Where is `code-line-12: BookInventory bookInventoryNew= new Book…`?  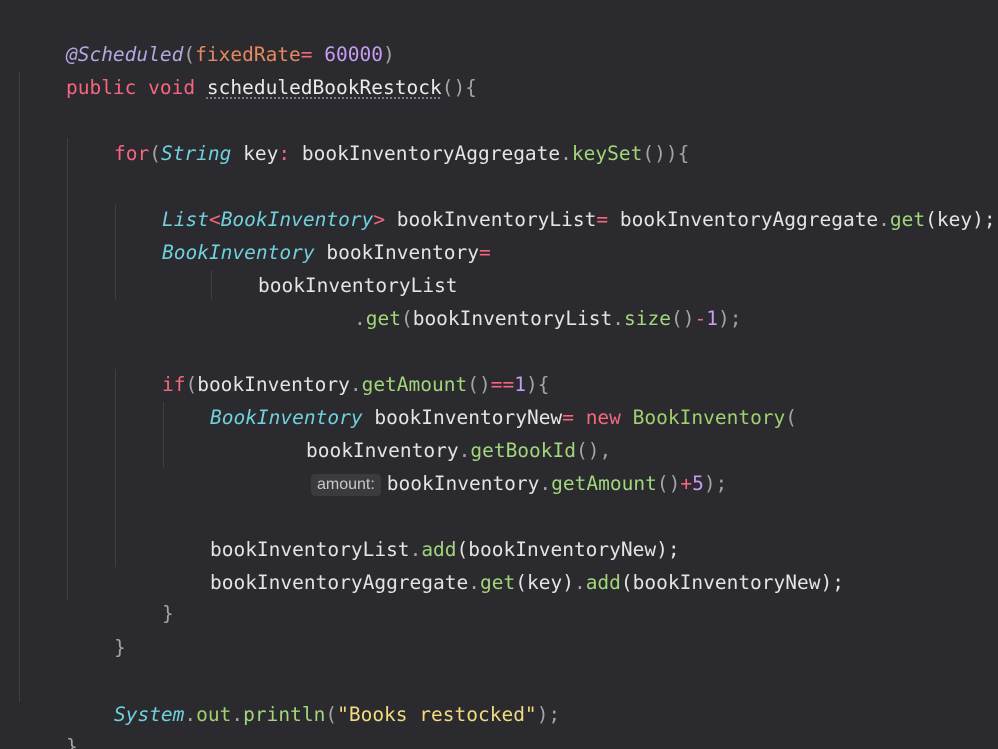 code-line-12: BookInventory bookInventoryNew= new Book… is located at coordinates (480, 398).